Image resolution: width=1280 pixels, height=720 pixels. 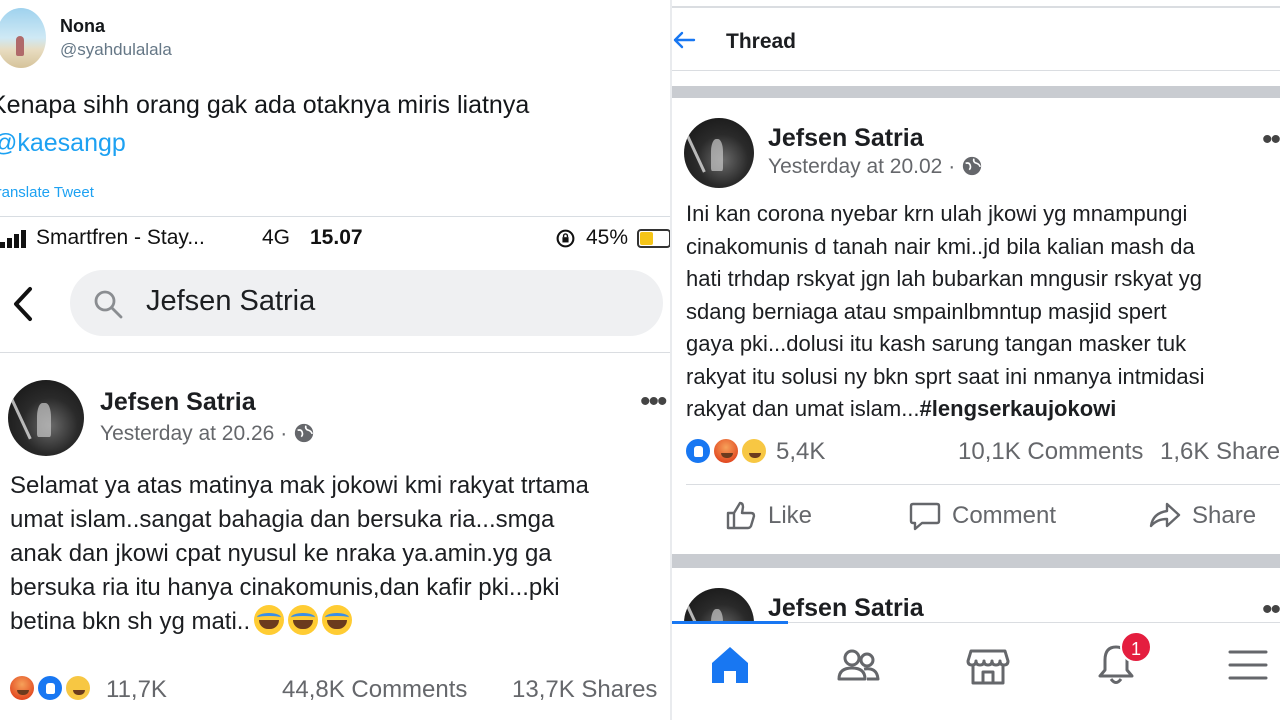 I want to click on like-label: Like, so click(x=790, y=515).